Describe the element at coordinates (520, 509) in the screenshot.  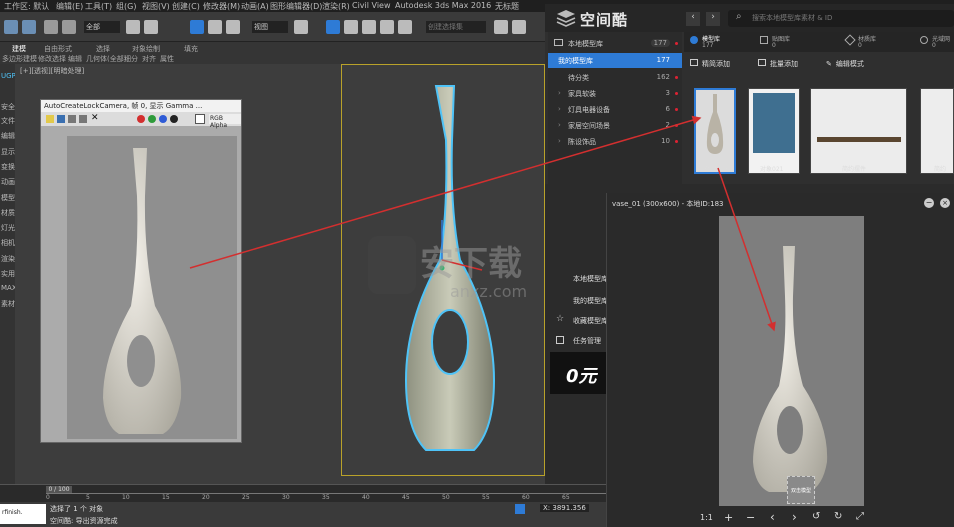
I see `selection-lock-icon` at that location.